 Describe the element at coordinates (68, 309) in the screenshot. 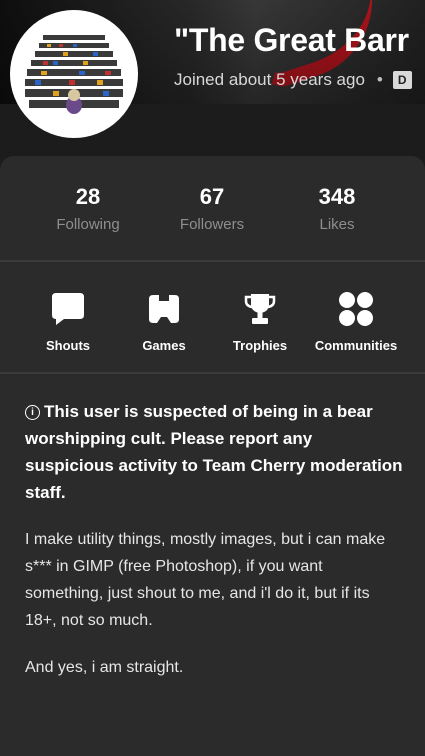

I see `speech-bubble-icon` at that location.